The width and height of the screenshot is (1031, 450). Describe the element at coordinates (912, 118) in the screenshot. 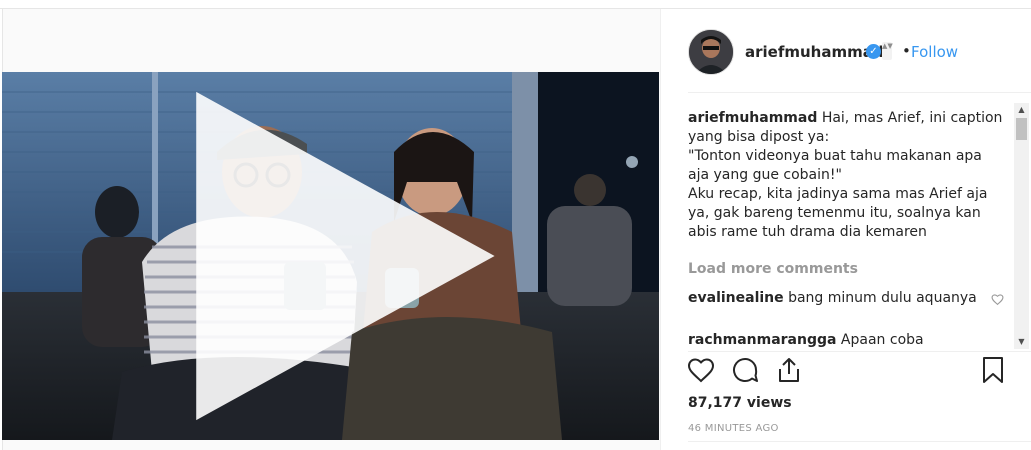

I see `caption-line: Hai, mas Arief, ini caption` at that location.